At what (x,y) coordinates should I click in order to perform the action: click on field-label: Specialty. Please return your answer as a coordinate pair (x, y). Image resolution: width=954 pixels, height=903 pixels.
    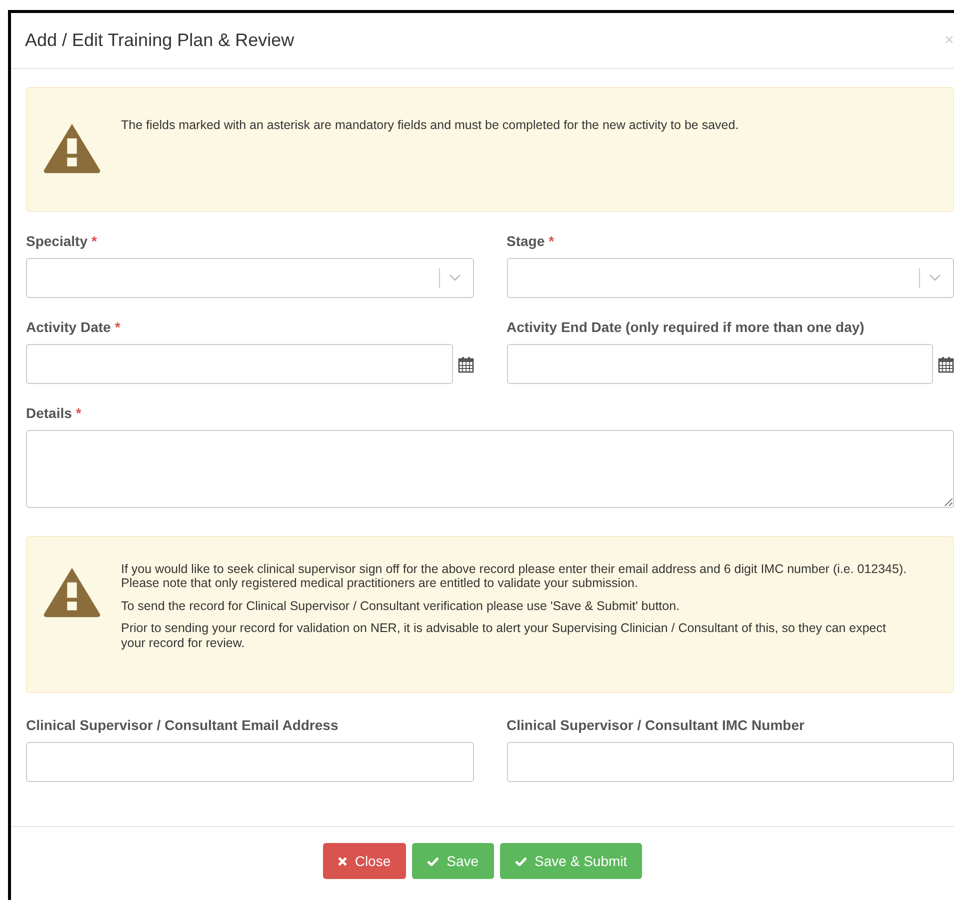
    Looking at the image, I should click on (57, 241).